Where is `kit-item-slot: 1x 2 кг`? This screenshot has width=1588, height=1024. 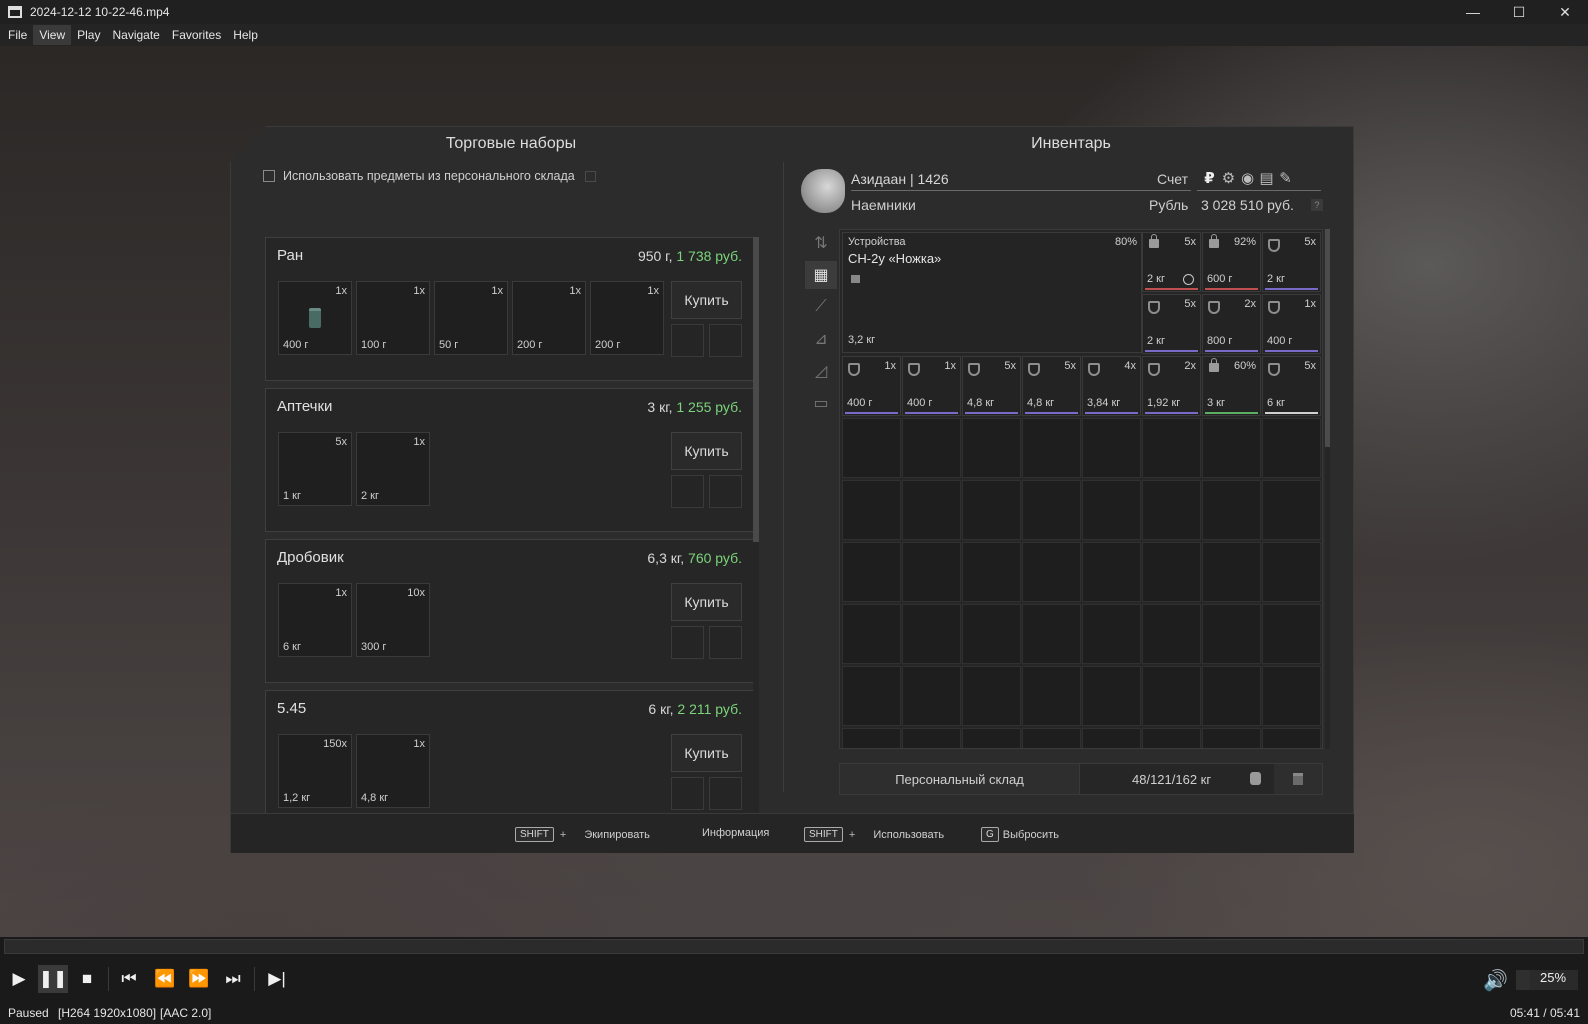 kit-item-slot: 1x 2 кг is located at coordinates (393, 469).